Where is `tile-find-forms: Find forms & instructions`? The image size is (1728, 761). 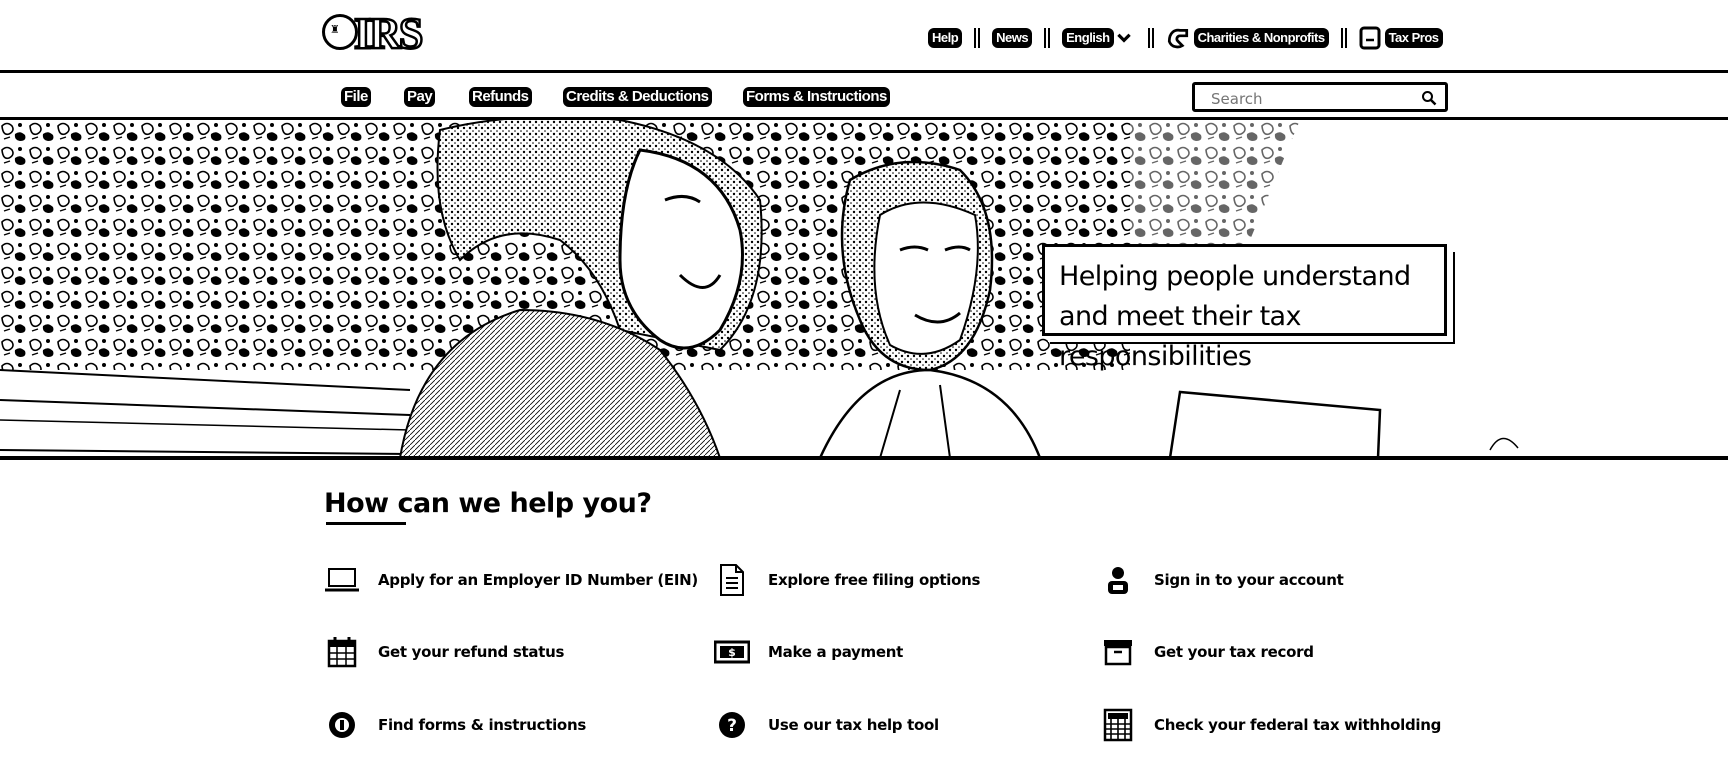 tile-find-forms: Find forms & instructions is located at coordinates (455, 725).